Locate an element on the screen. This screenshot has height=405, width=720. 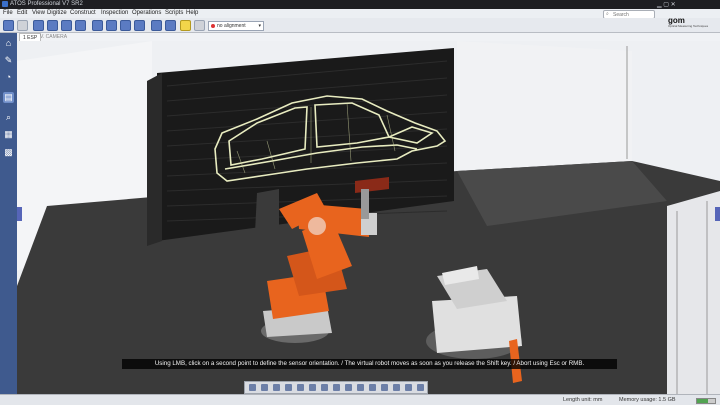
view-tool-4-icon is located at coordinates (288, 387).